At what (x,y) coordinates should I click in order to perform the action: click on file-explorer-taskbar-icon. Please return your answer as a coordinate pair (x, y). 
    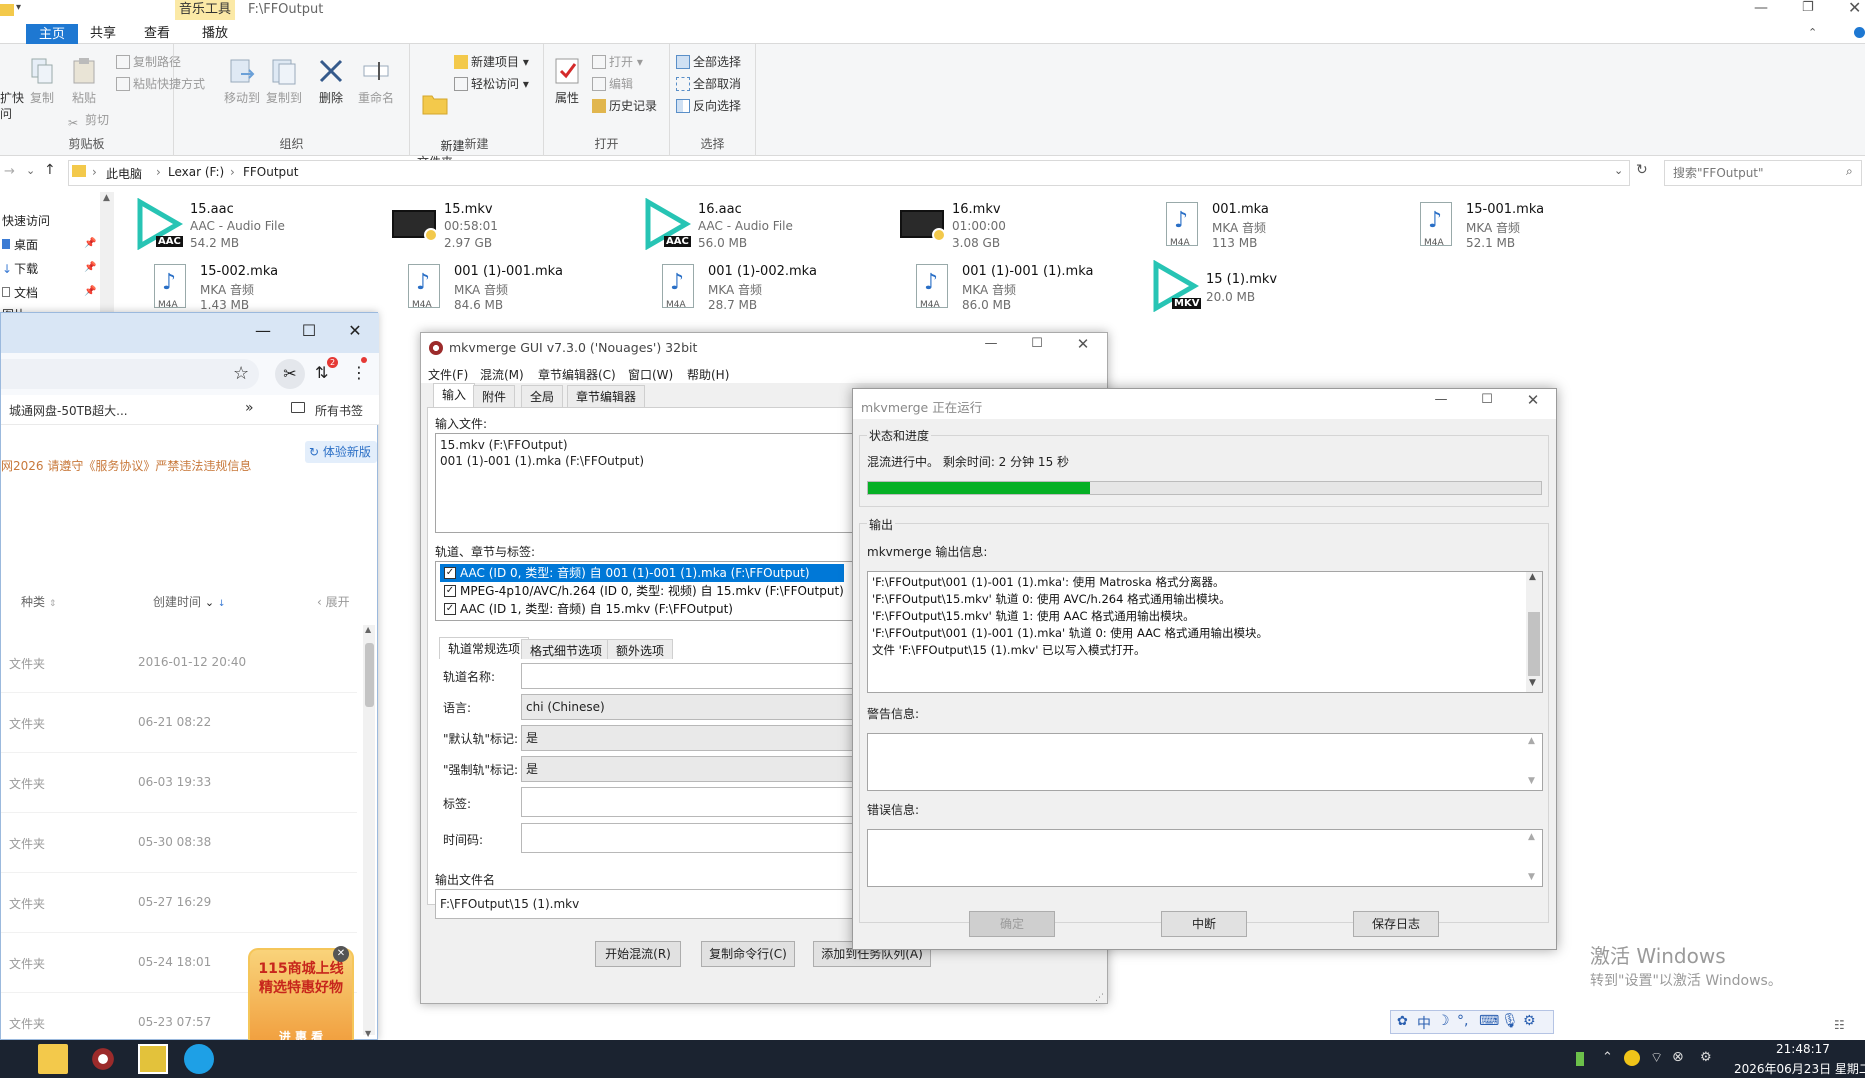
    Looking at the image, I should click on (53, 1059).